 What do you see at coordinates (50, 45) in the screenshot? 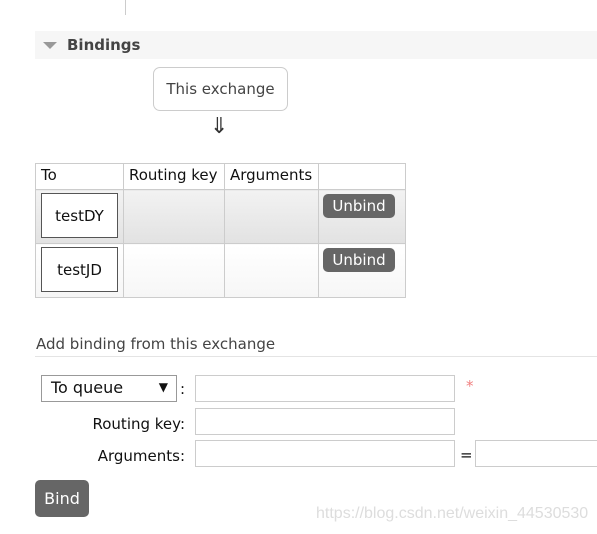
I see `collapse-triangle-icon` at bounding box center [50, 45].